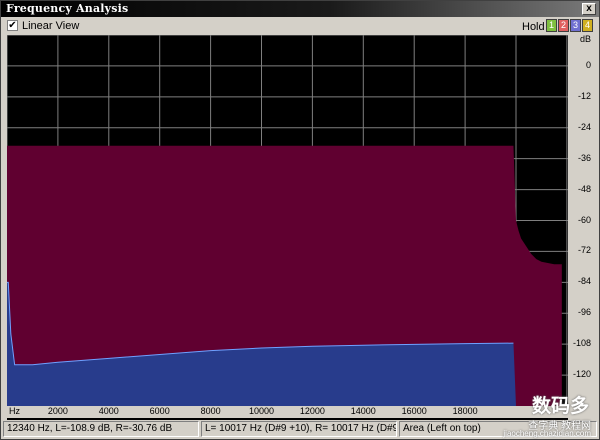 The image size is (600, 440). Describe the element at coordinates (210, 411) in the screenshot. I see `hz-tick-label: 8000` at that location.